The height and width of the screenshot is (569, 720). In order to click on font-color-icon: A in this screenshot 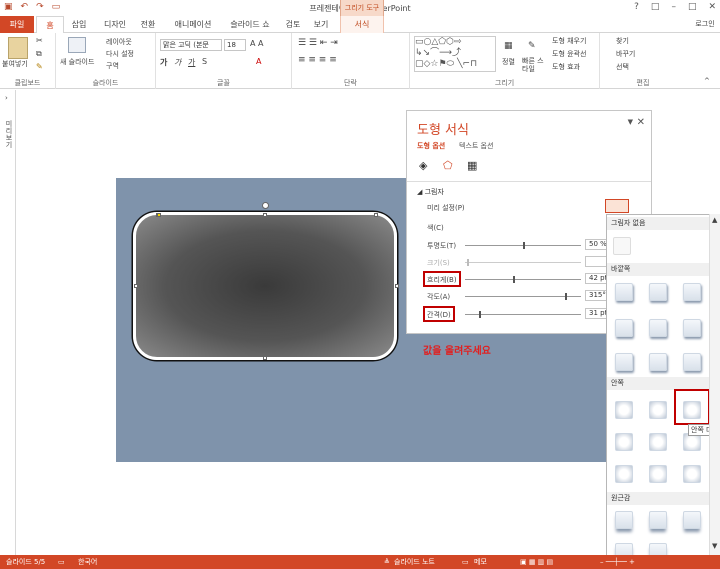, I will do `click(258, 61)`.